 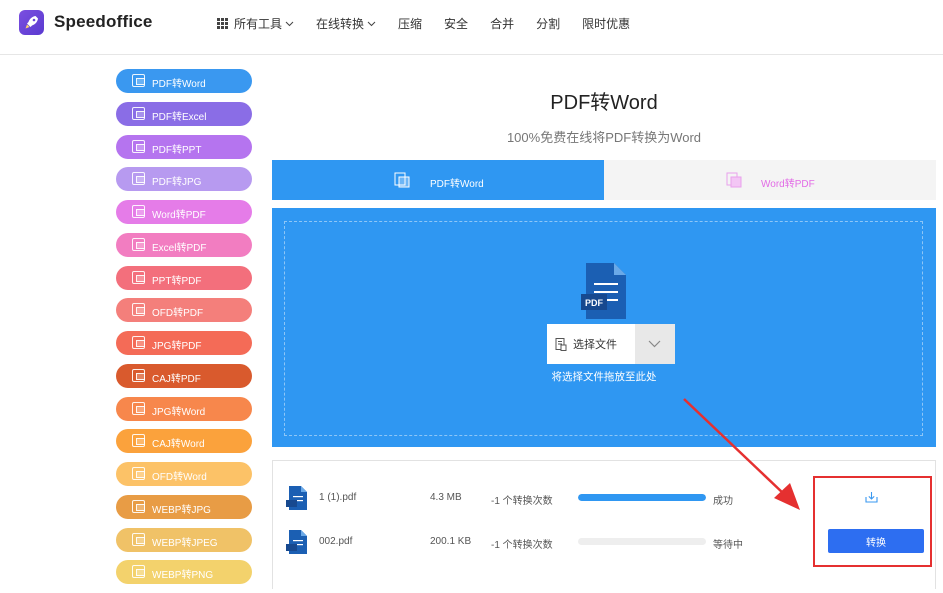 I want to click on nav-item-4: 合并, so click(x=502, y=23).